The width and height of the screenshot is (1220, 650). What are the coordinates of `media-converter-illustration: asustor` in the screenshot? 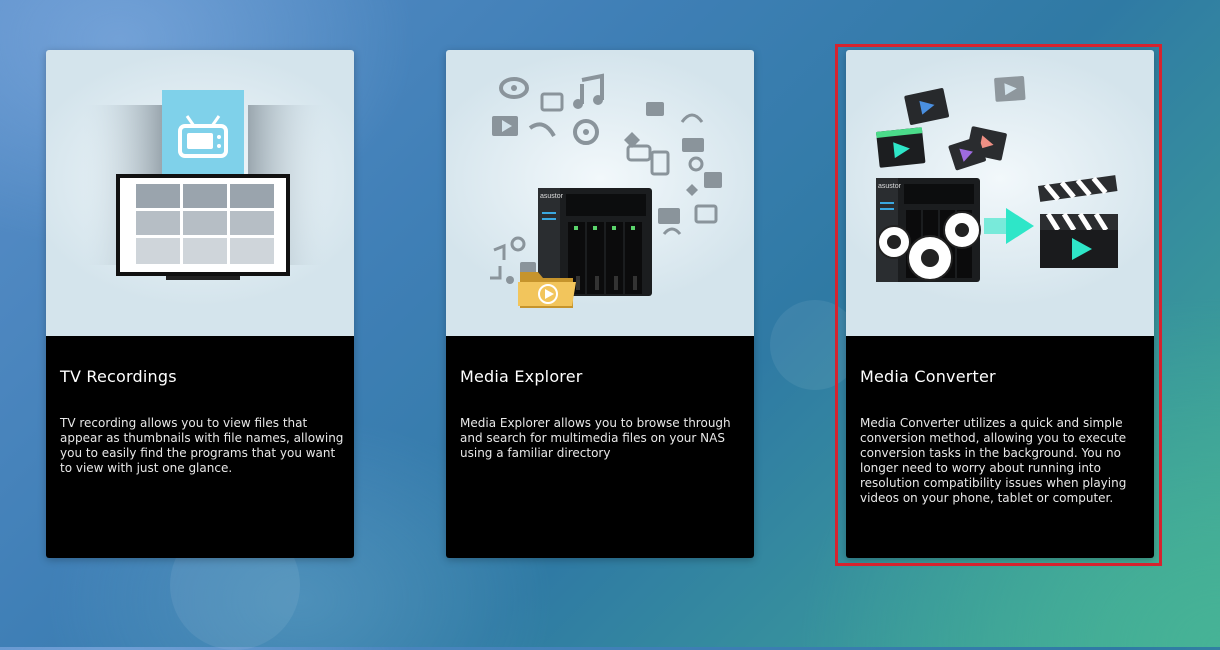 It's located at (1000, 193).